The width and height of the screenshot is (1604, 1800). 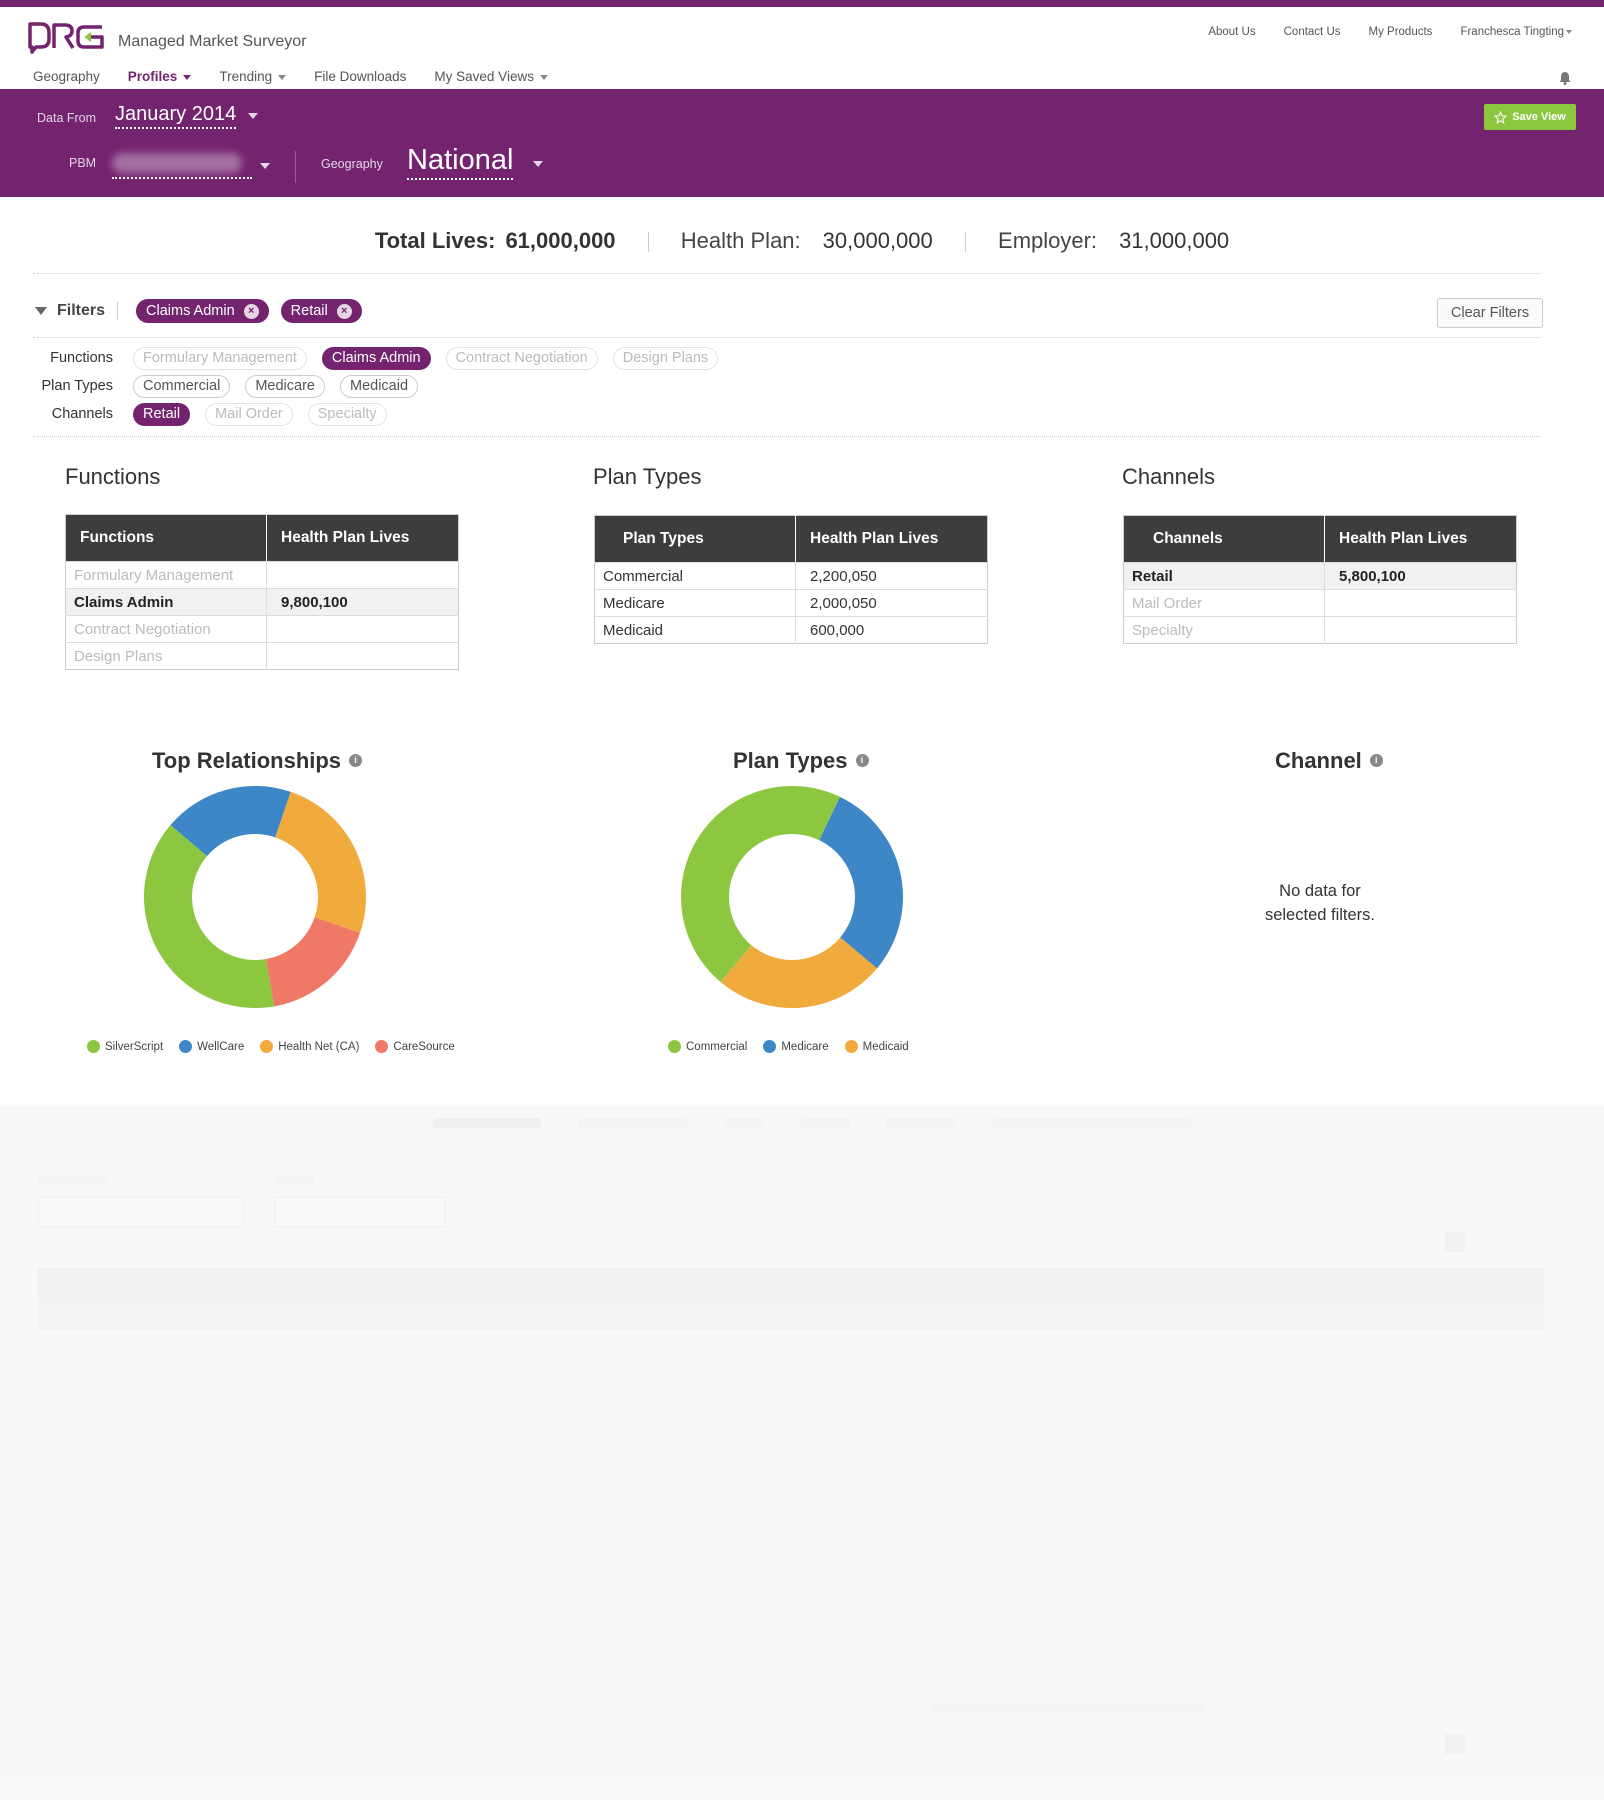 What do you see at coordinates (740, 240) in the screenshot?
I see `health-plan-label: Health Plan:` at bounding box center [740, 240].